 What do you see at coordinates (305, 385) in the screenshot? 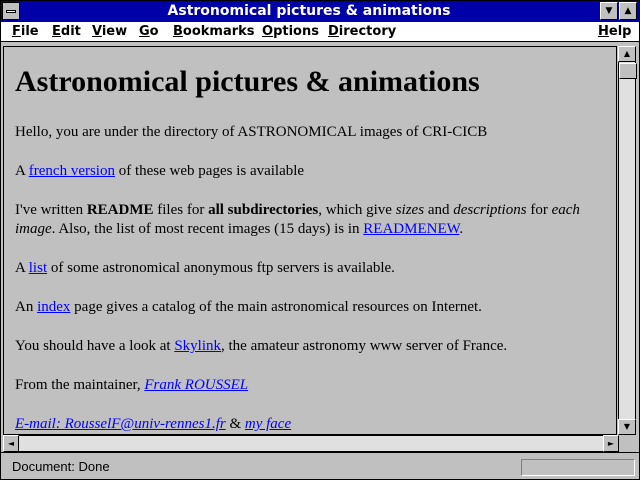
I see `maintainer-paragraph: From the maintainer, Frank ROUSSEL` at bounding box center [305, 385].